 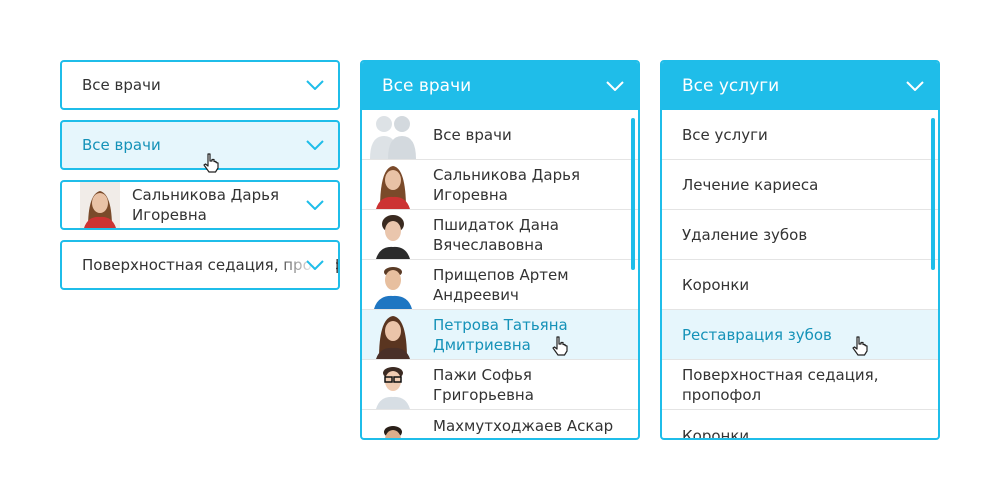 What do you see at coordinates (757, 334) in the screenshot?
I see `option-label: Реставрация зубов` at bounding box center [757, 334].